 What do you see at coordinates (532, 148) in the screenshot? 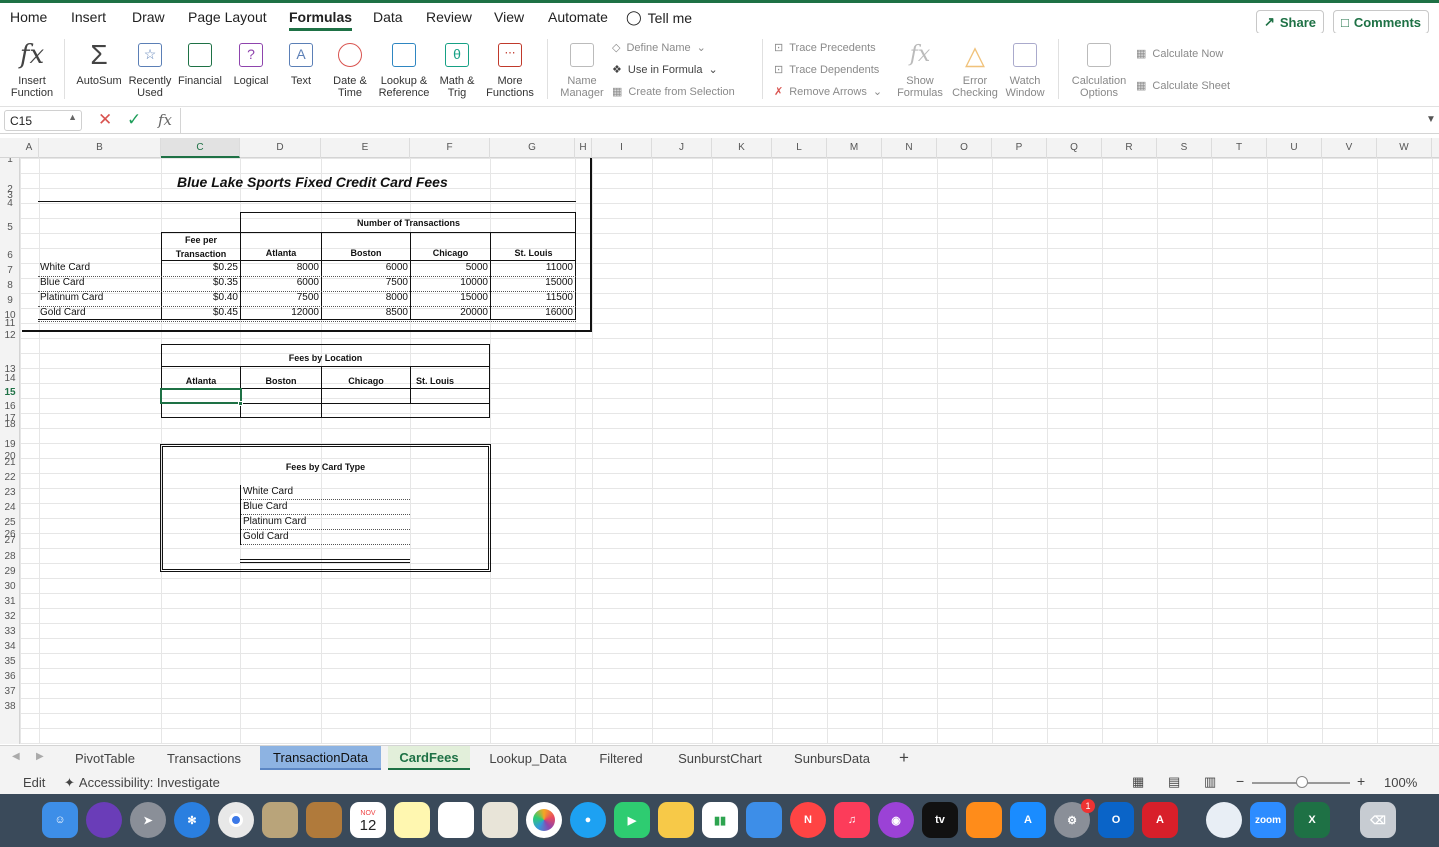
I see `column-header-g: G` at bounding box center [532, 148].